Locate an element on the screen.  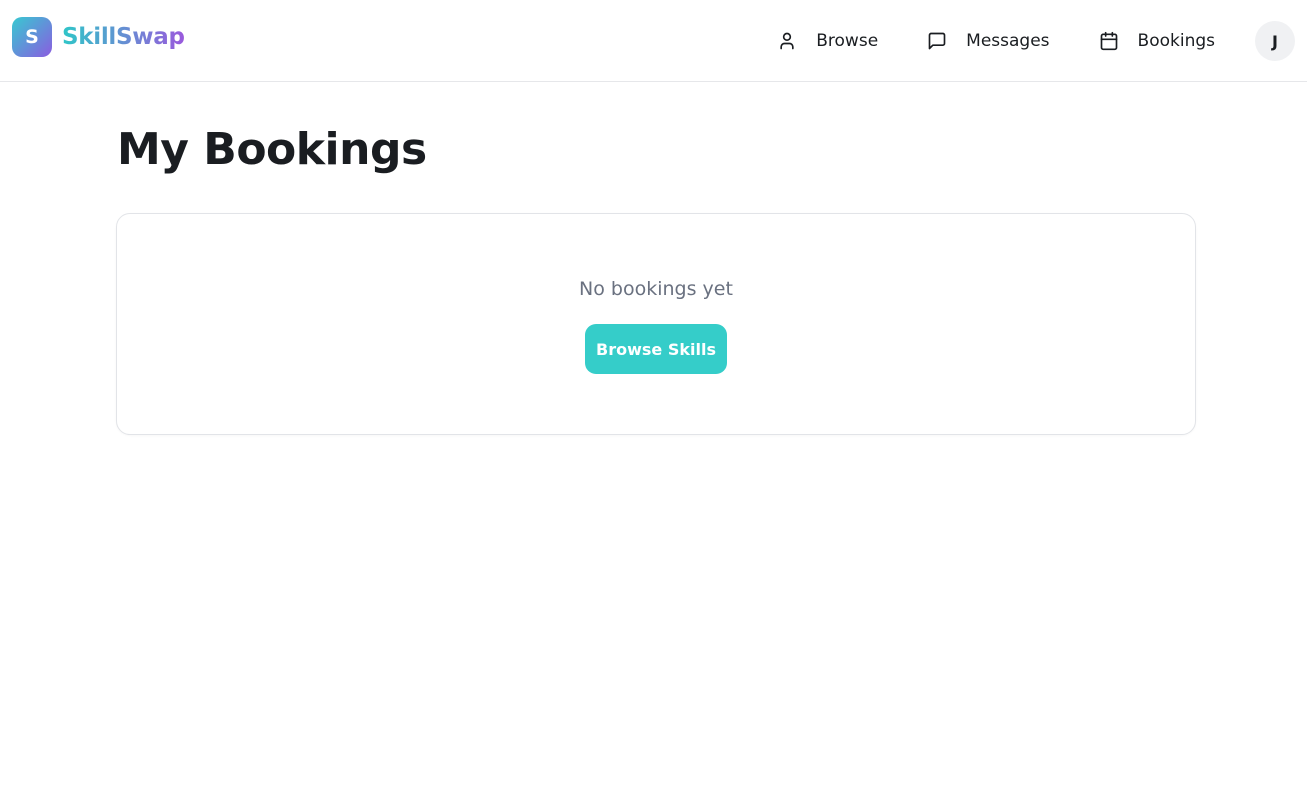
page-title: My Bookings is located at coordinates (272, 149).